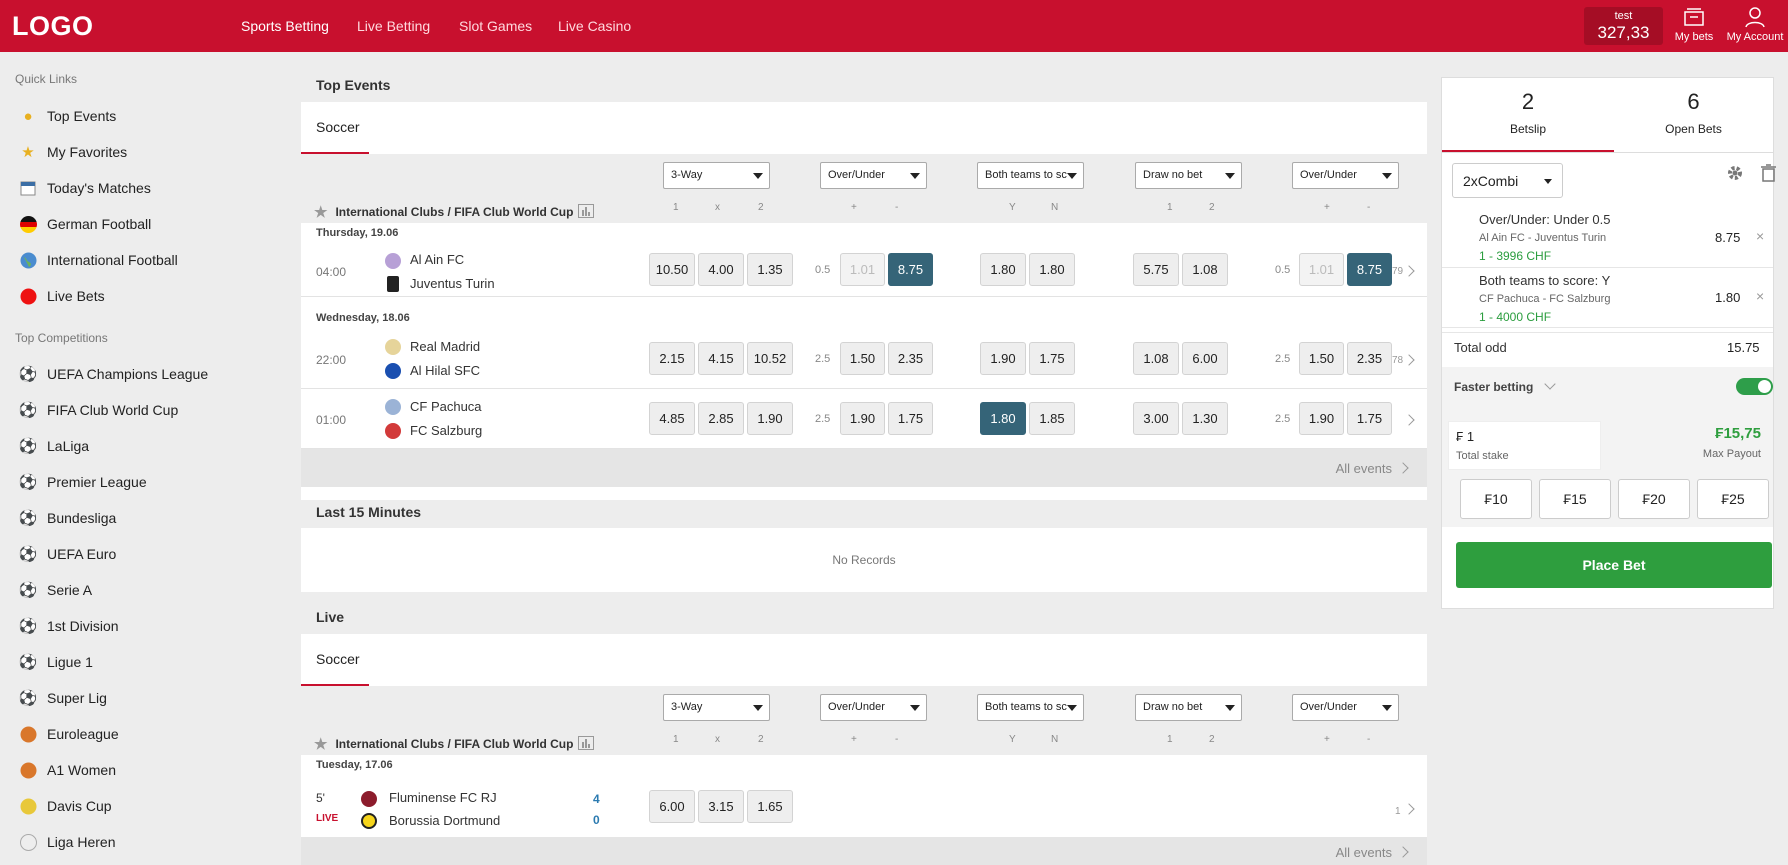 This screenshot has height=865, width=1788. Describe the element at coordinates (1156, 418) in the screenshot. I see `odd-button: 3.00` at that location.